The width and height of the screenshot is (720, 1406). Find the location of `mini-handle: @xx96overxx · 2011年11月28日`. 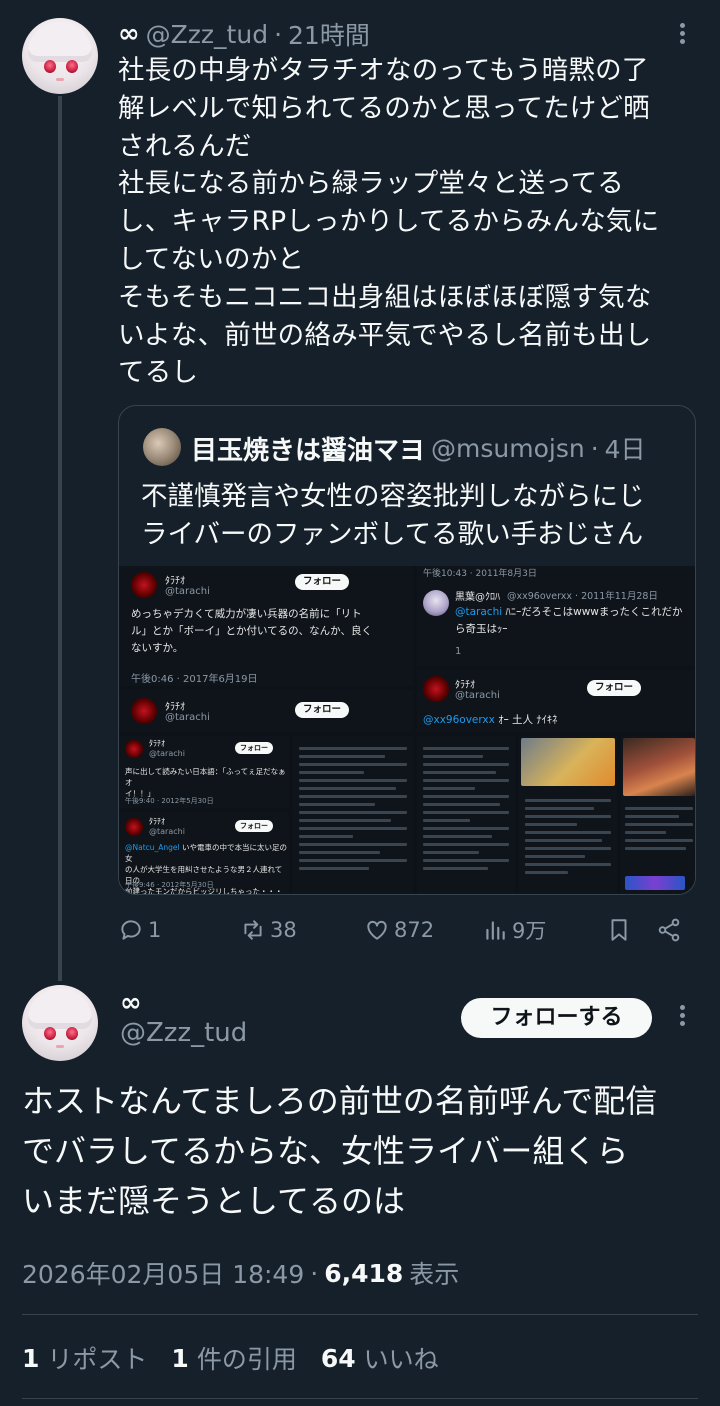

mini-handle: @xx96overxx · 2011年11月28日 is located at coordinates (582, 596).